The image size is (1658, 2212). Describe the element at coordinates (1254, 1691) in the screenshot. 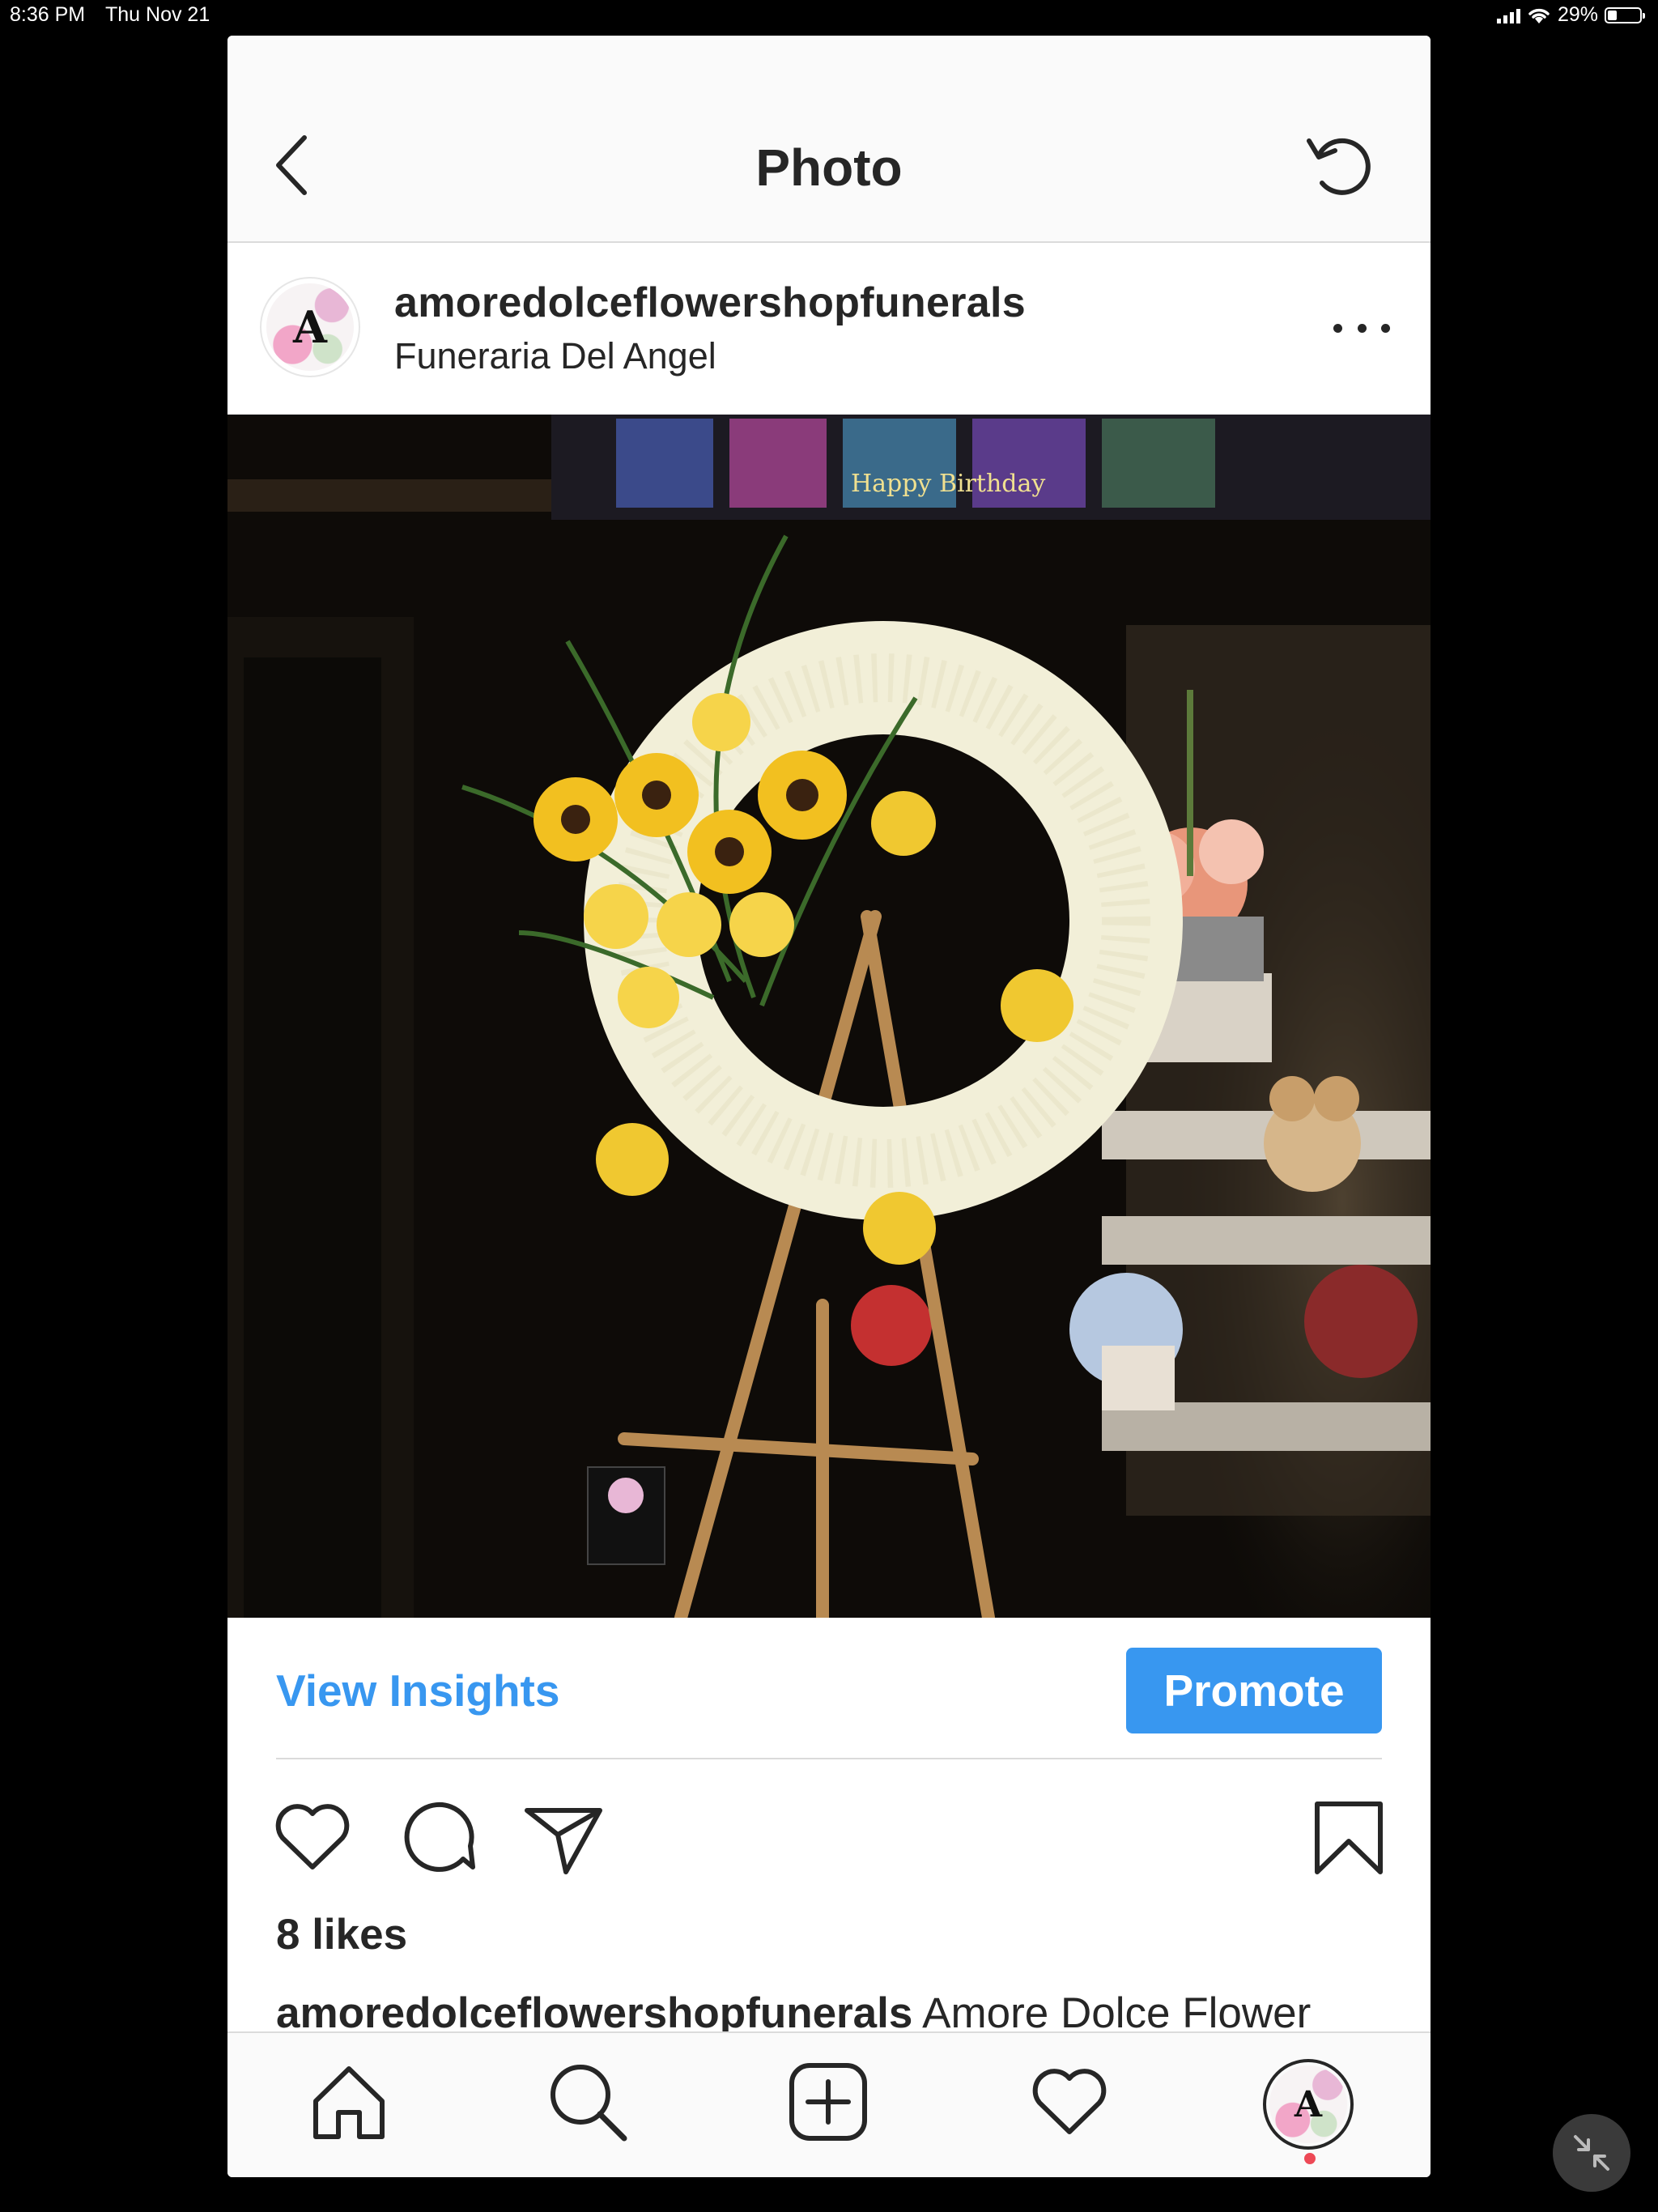

I see `promote-button: Promote` at that location.